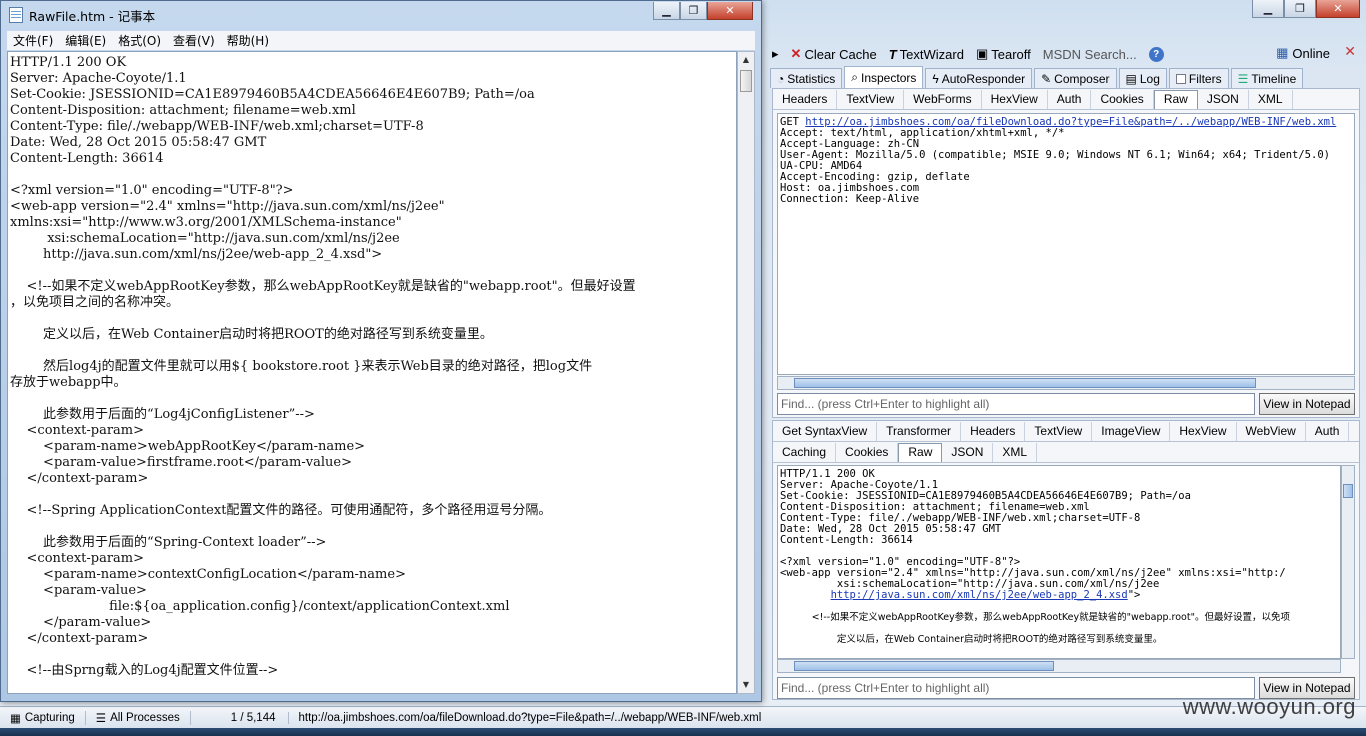 This screenshot has width=1366, height=736. Describe the element at coordinates (381, 40) in the screenshot. I see `notepad-menubar: 文件(F) 编辑(E) 格式(O) 查看(V) 帮助(H)` at that location.